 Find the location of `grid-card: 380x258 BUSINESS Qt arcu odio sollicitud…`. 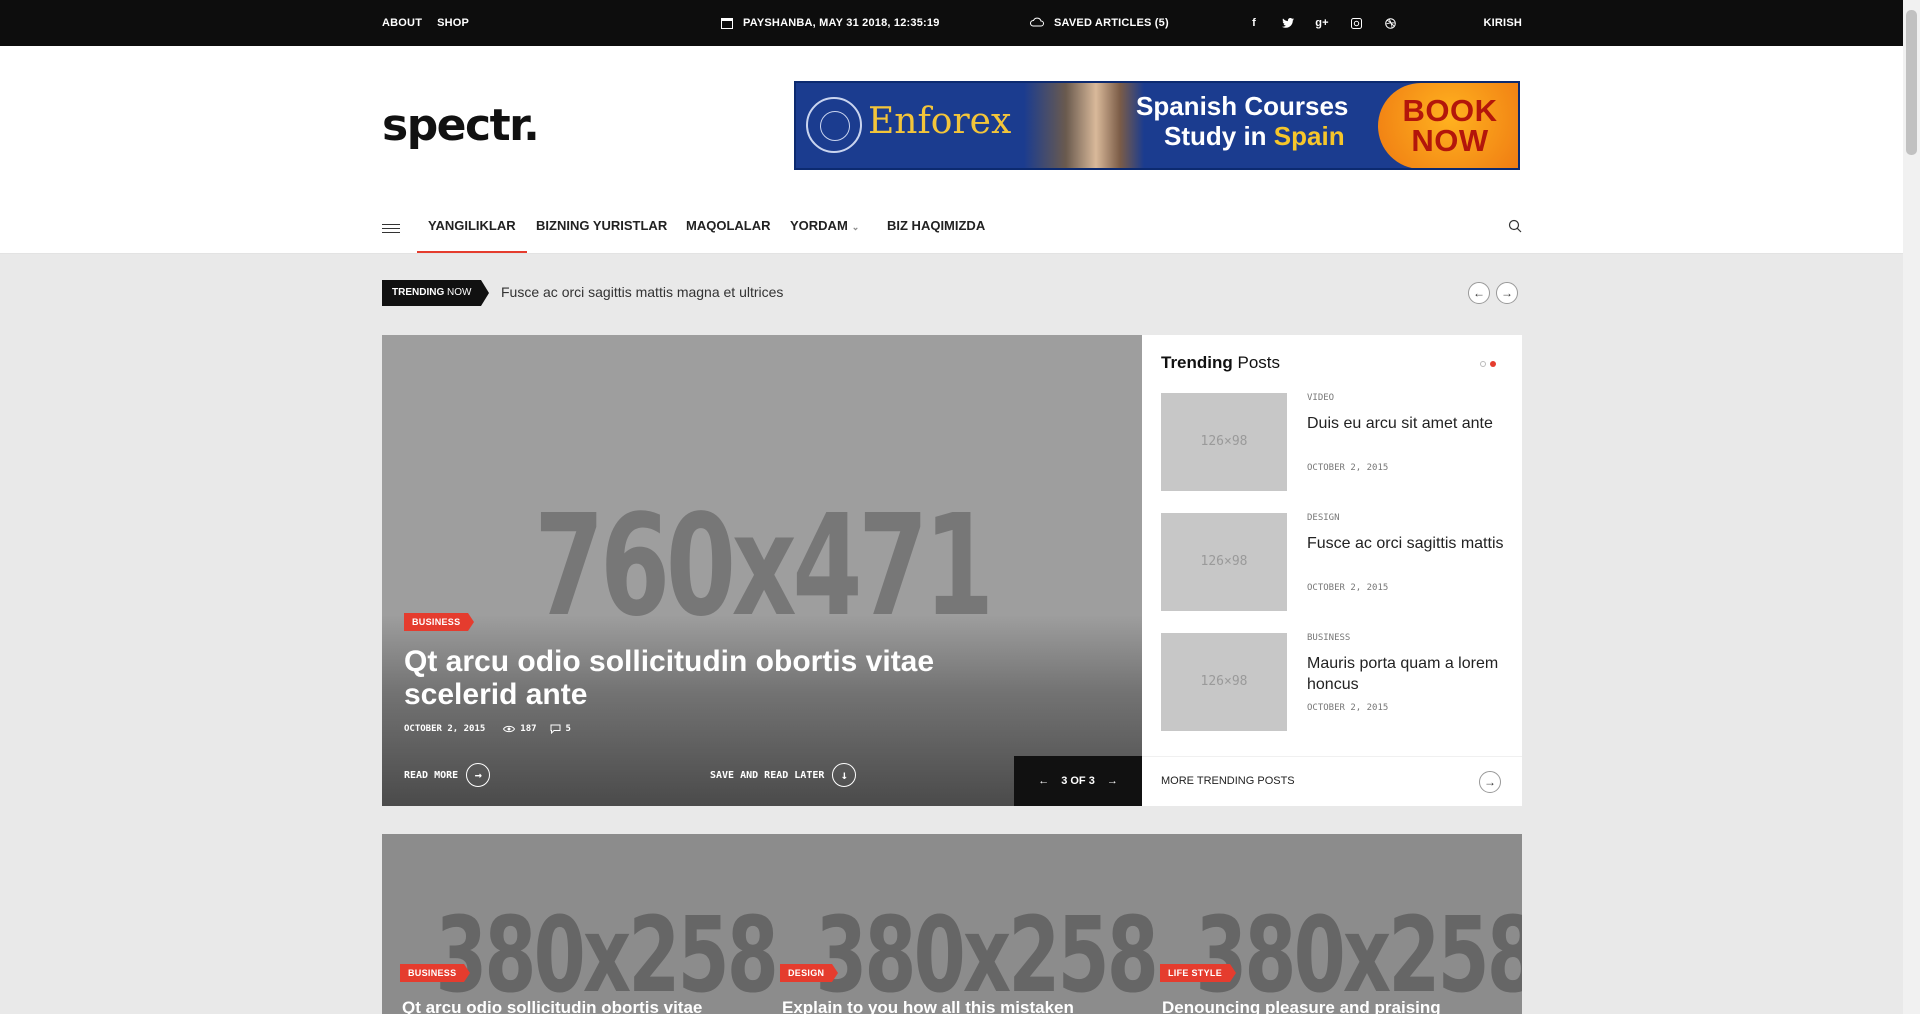

grid-card: 380x258 BUSINESS Qt arcu odio sollicitud… is located at coordinates (580, 924).